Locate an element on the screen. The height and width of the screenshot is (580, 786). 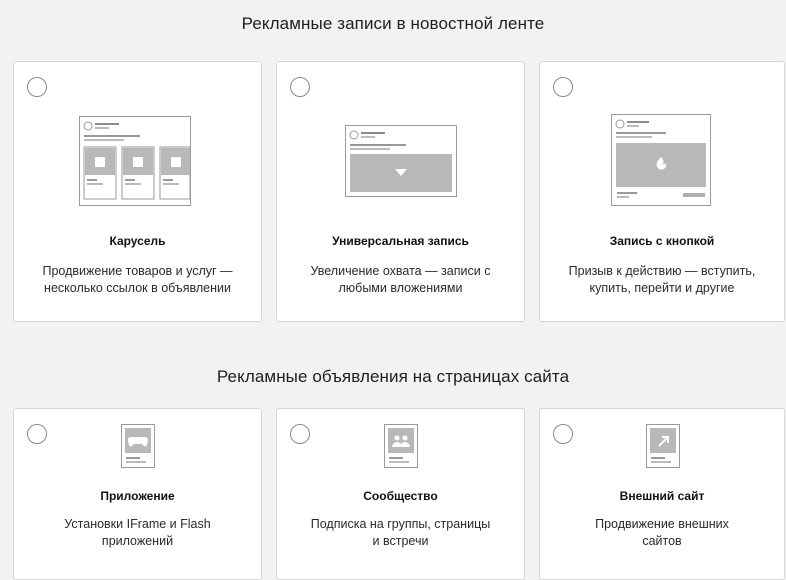
card-description-line: Продвижение товаров и услуг — is located at coordinates (137, 271).